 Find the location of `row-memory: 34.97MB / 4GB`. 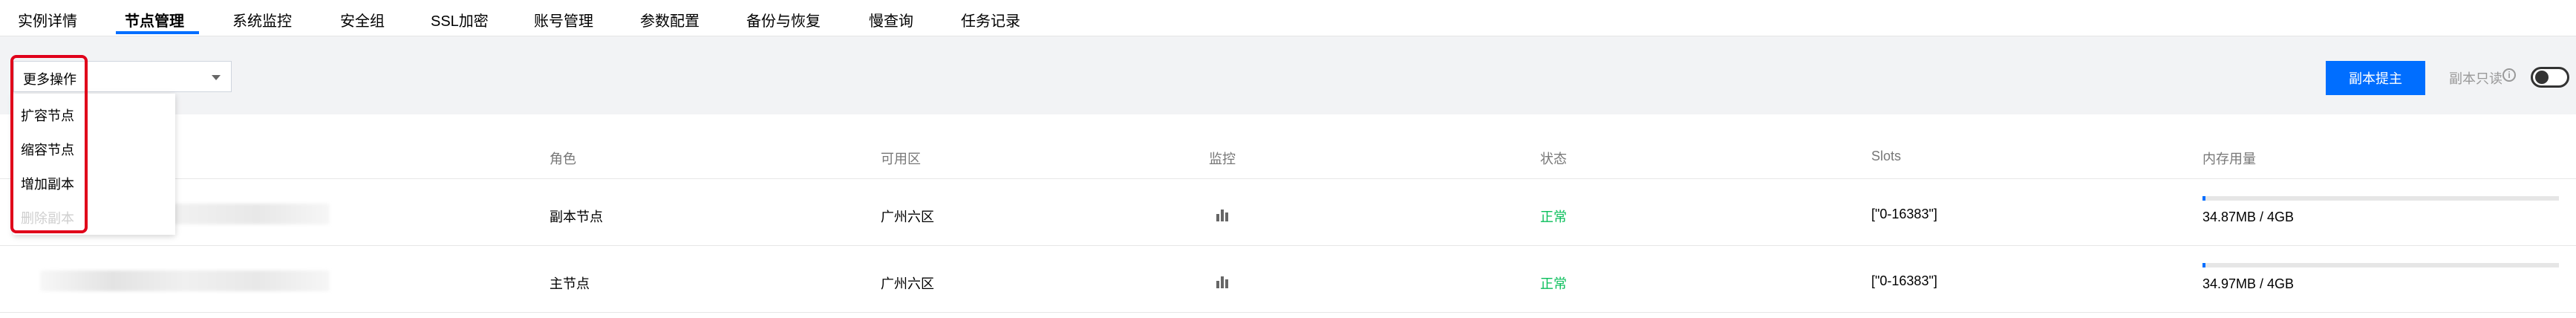

row-memory: 34.97MB / 4GB is located at coordinates (2248, 283).